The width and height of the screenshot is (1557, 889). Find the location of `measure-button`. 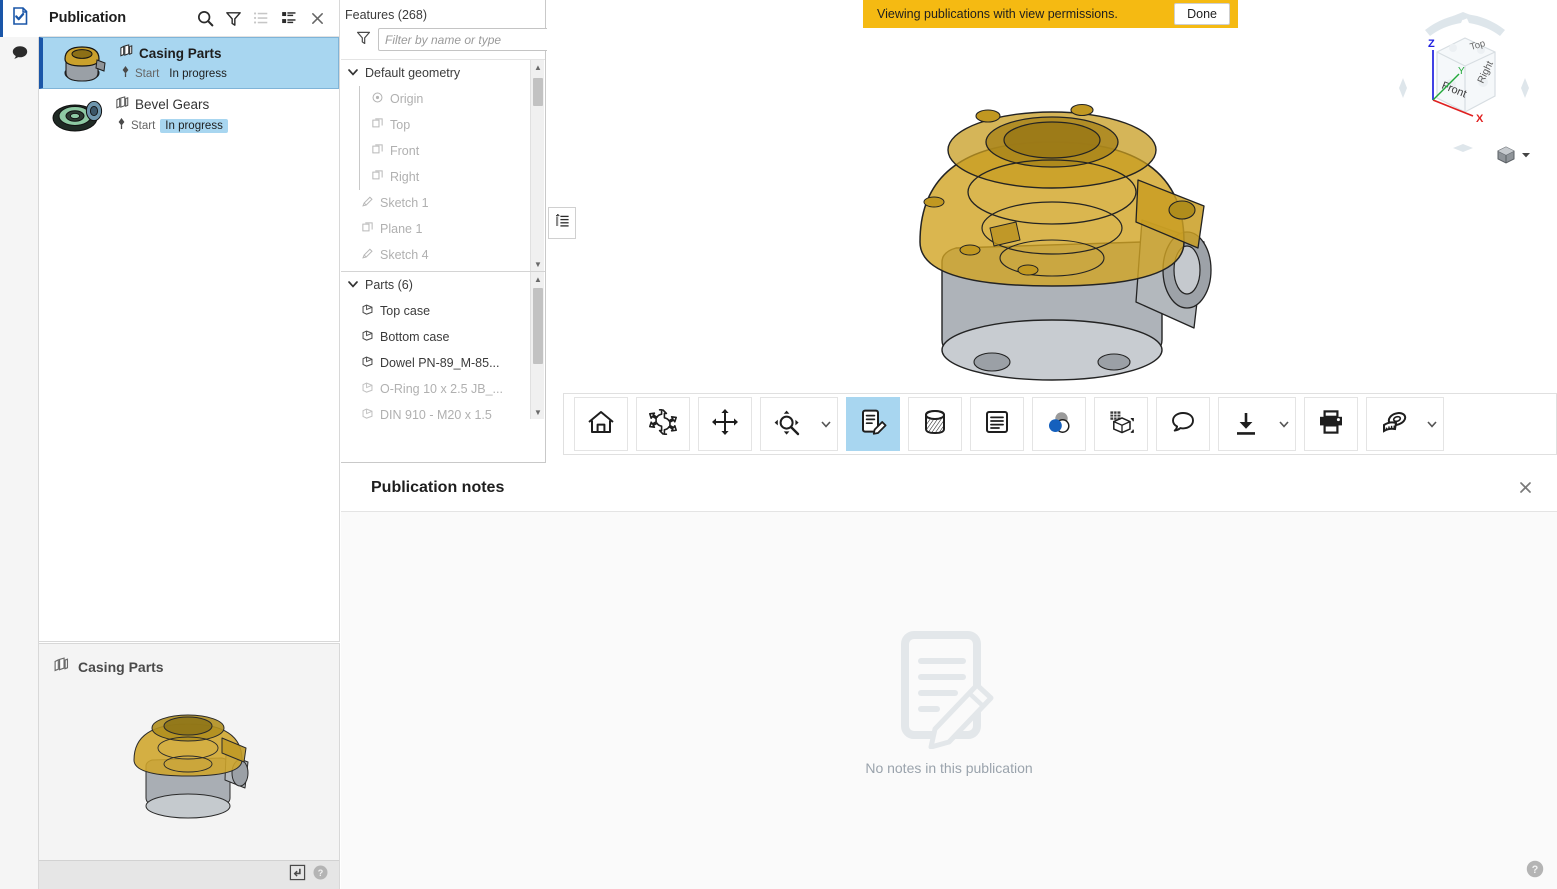

measure-button is located at coordinates (1405, 424).